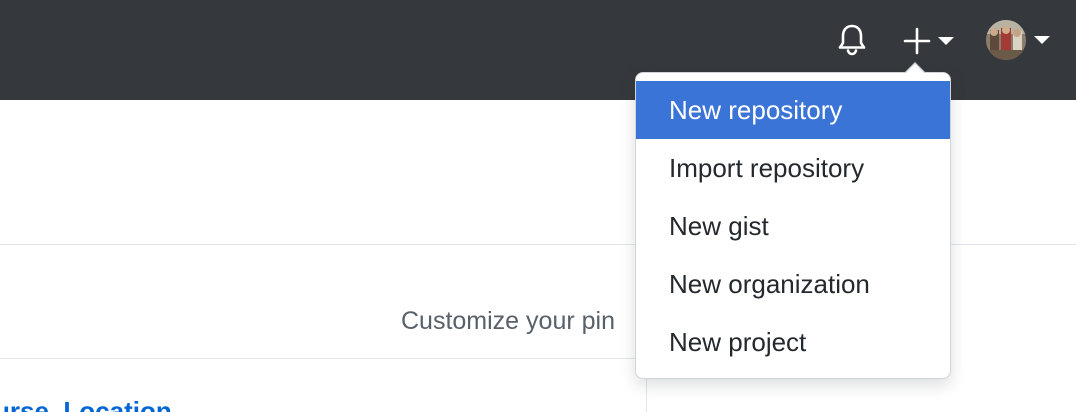 The width and height of the screenshot is (1076, 412). Describe the element at coordinates (793, 110) in the screenshot. I see `menu-item-new-repository: New repository` at that location.